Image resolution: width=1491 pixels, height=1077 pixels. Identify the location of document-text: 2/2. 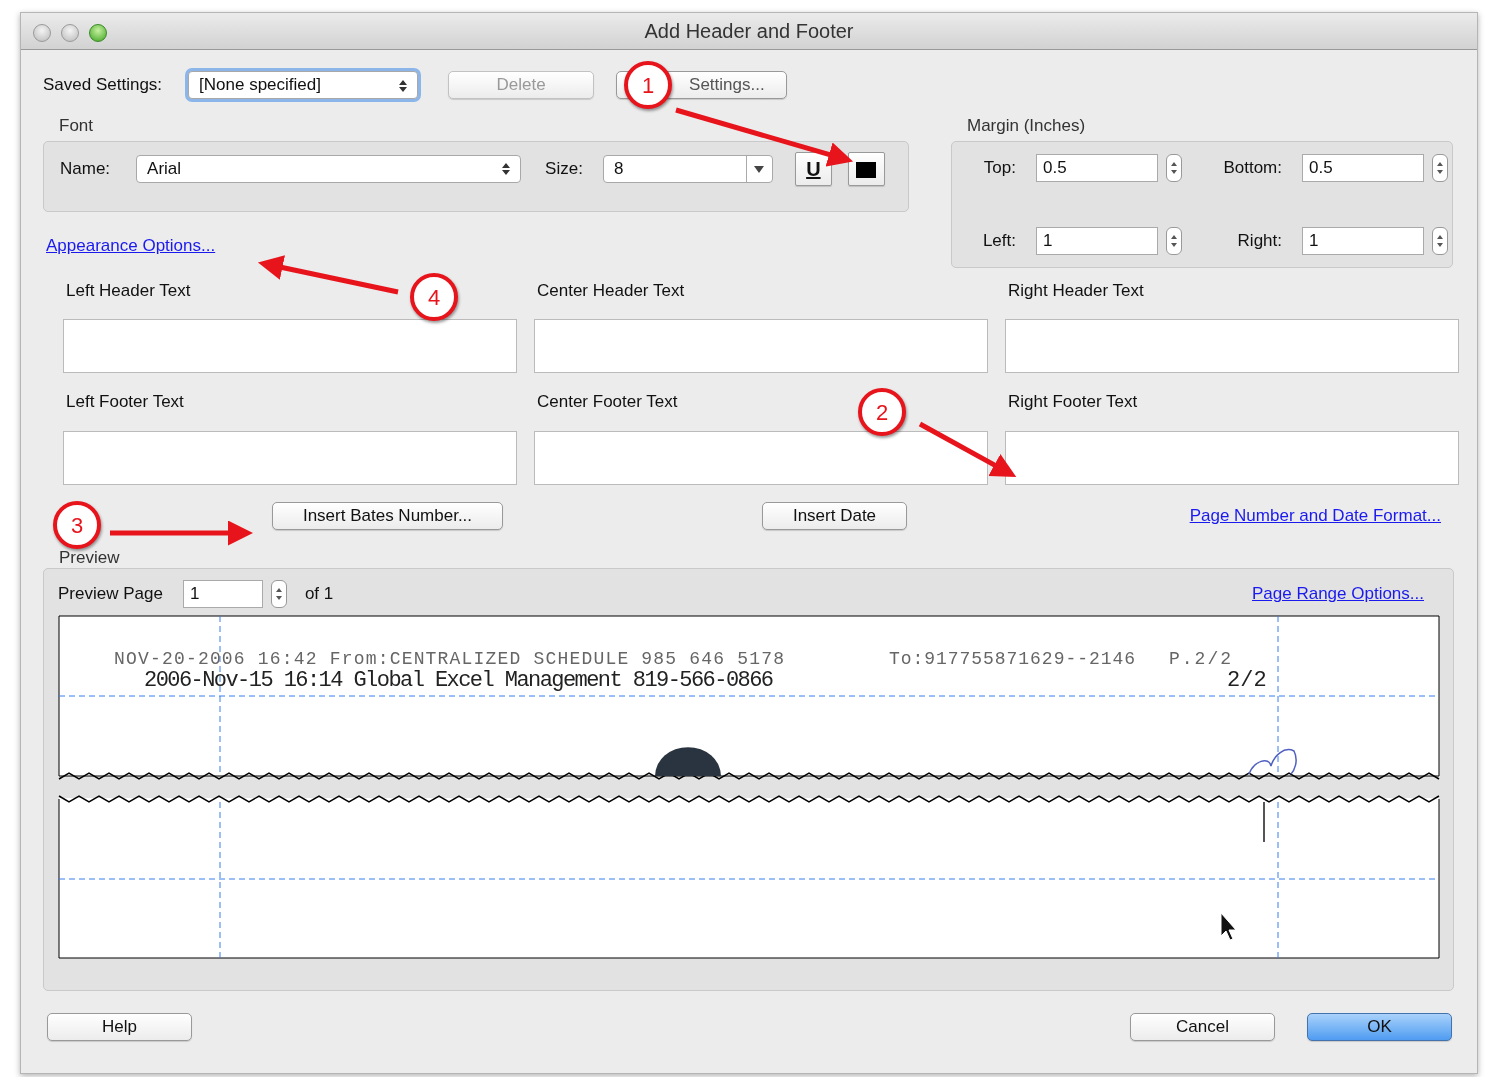
(1247, 680).